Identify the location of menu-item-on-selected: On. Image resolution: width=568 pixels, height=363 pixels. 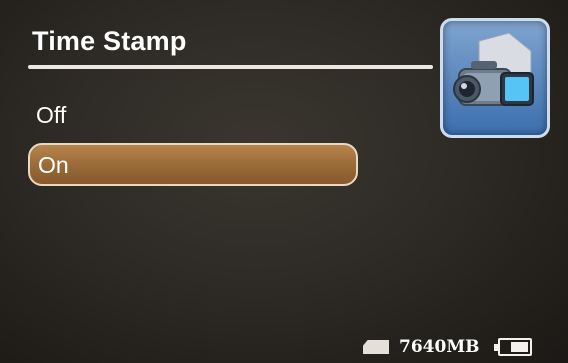
(193, 164).